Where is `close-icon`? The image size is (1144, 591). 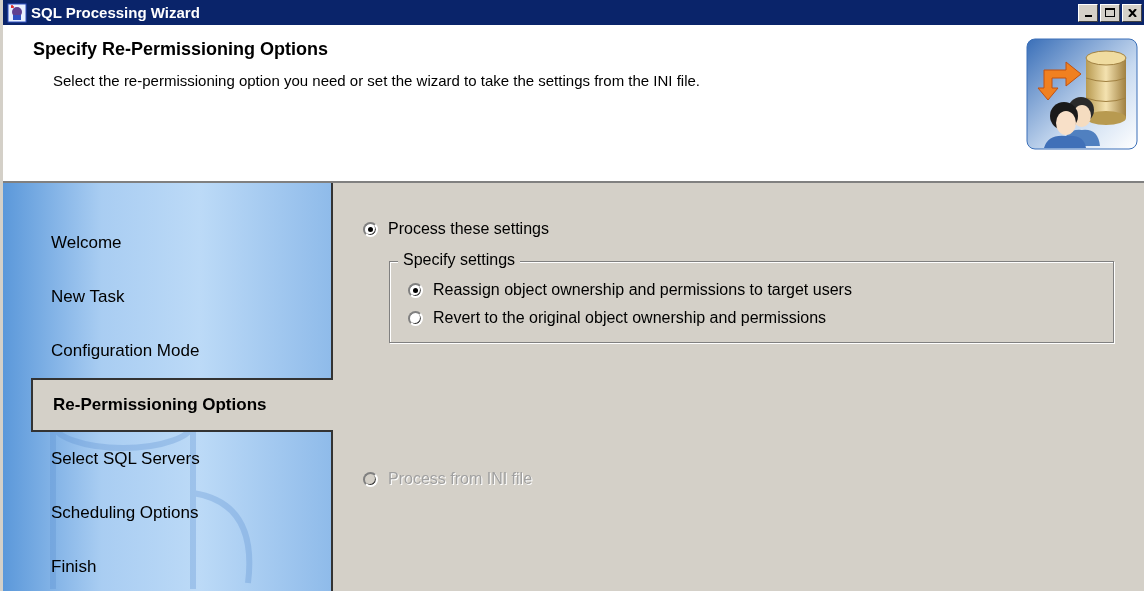
close-icon is located at coordinates (1132, 12).